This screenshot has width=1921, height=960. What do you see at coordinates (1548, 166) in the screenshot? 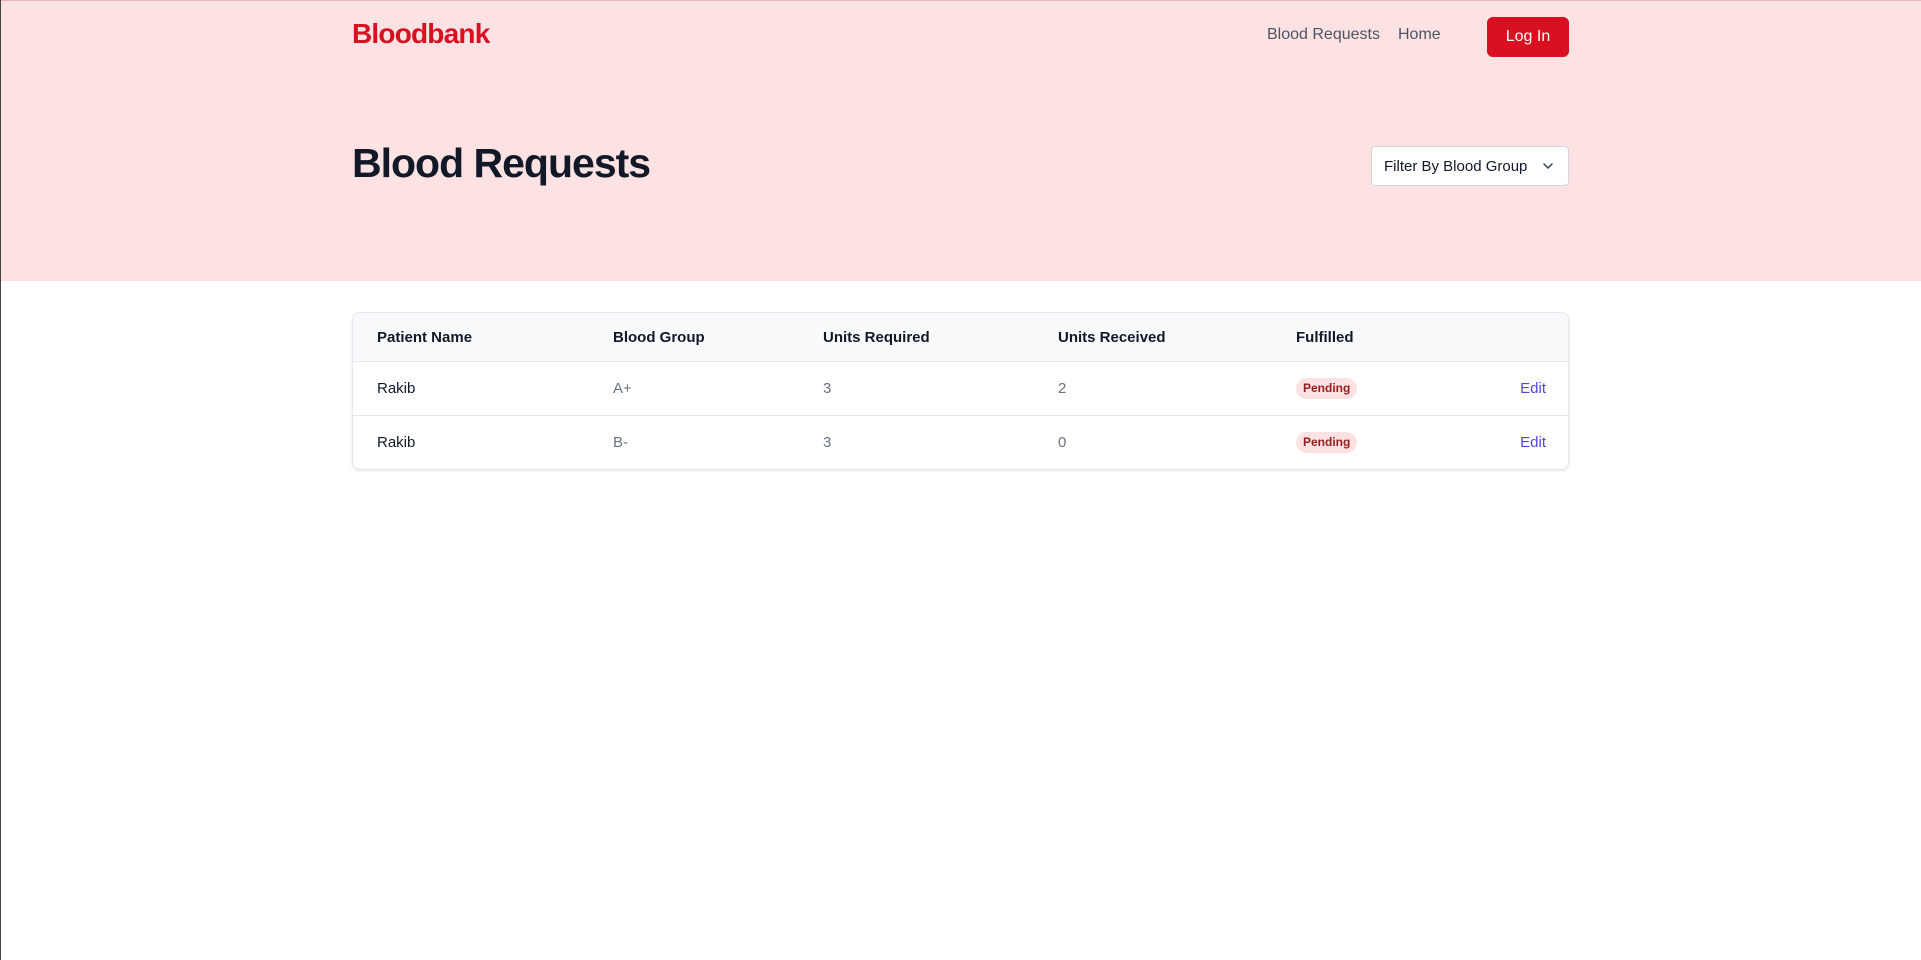
I see `chevron-down-icon` at bounding box center [1548, 166].